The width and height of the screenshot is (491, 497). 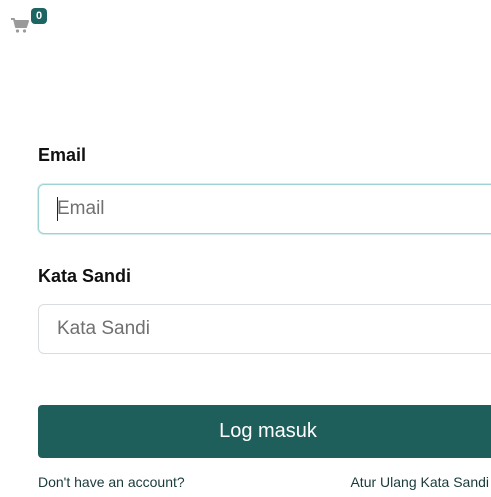 I want to click on password-input, so click(x=264, y=329).